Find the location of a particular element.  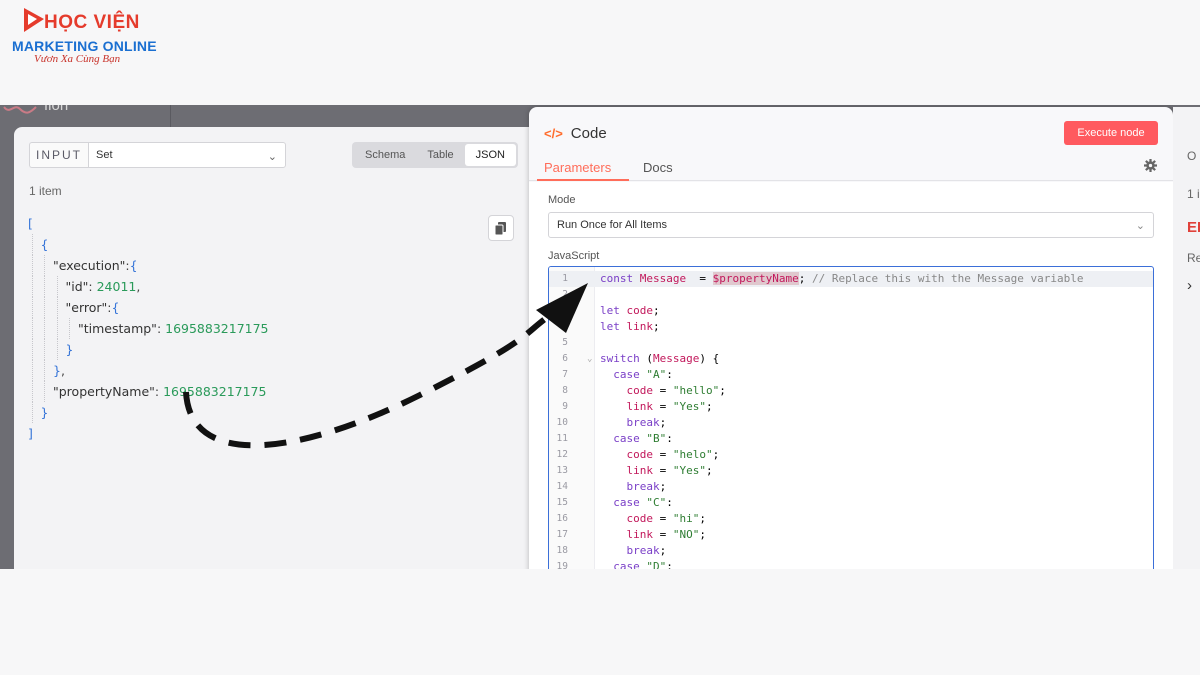

code-token: ) { is located at coordinates (709, 358).